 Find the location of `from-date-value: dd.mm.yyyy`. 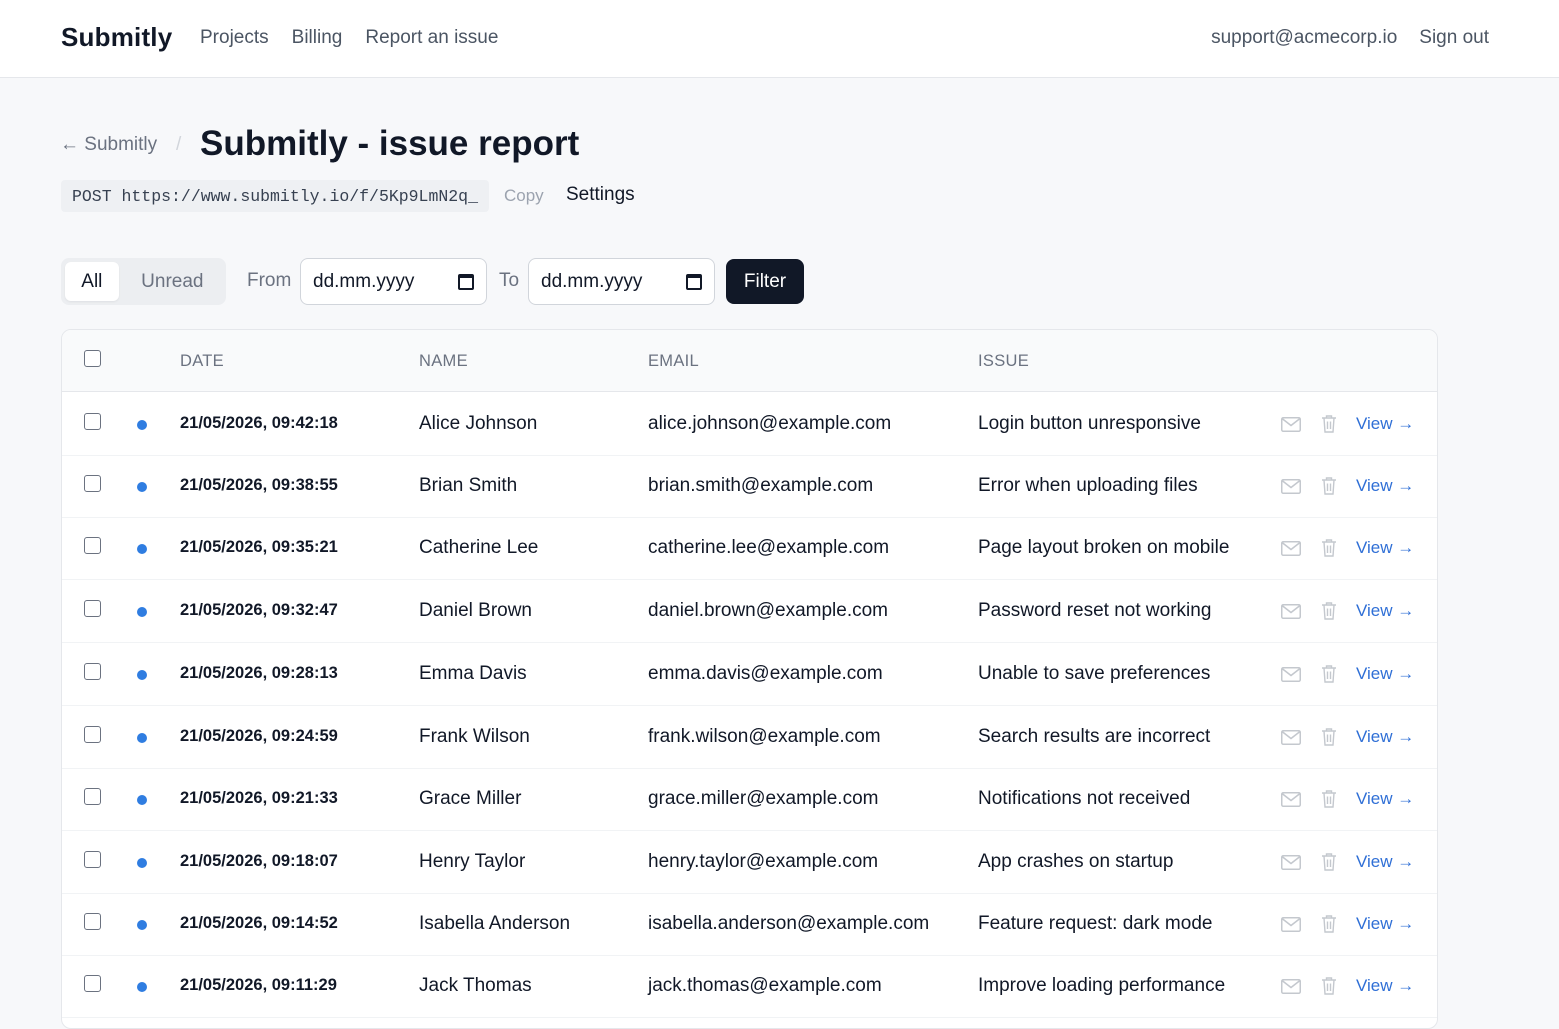

from-date-value: dd.mm.yyyy is located at coordinates (364, 281).